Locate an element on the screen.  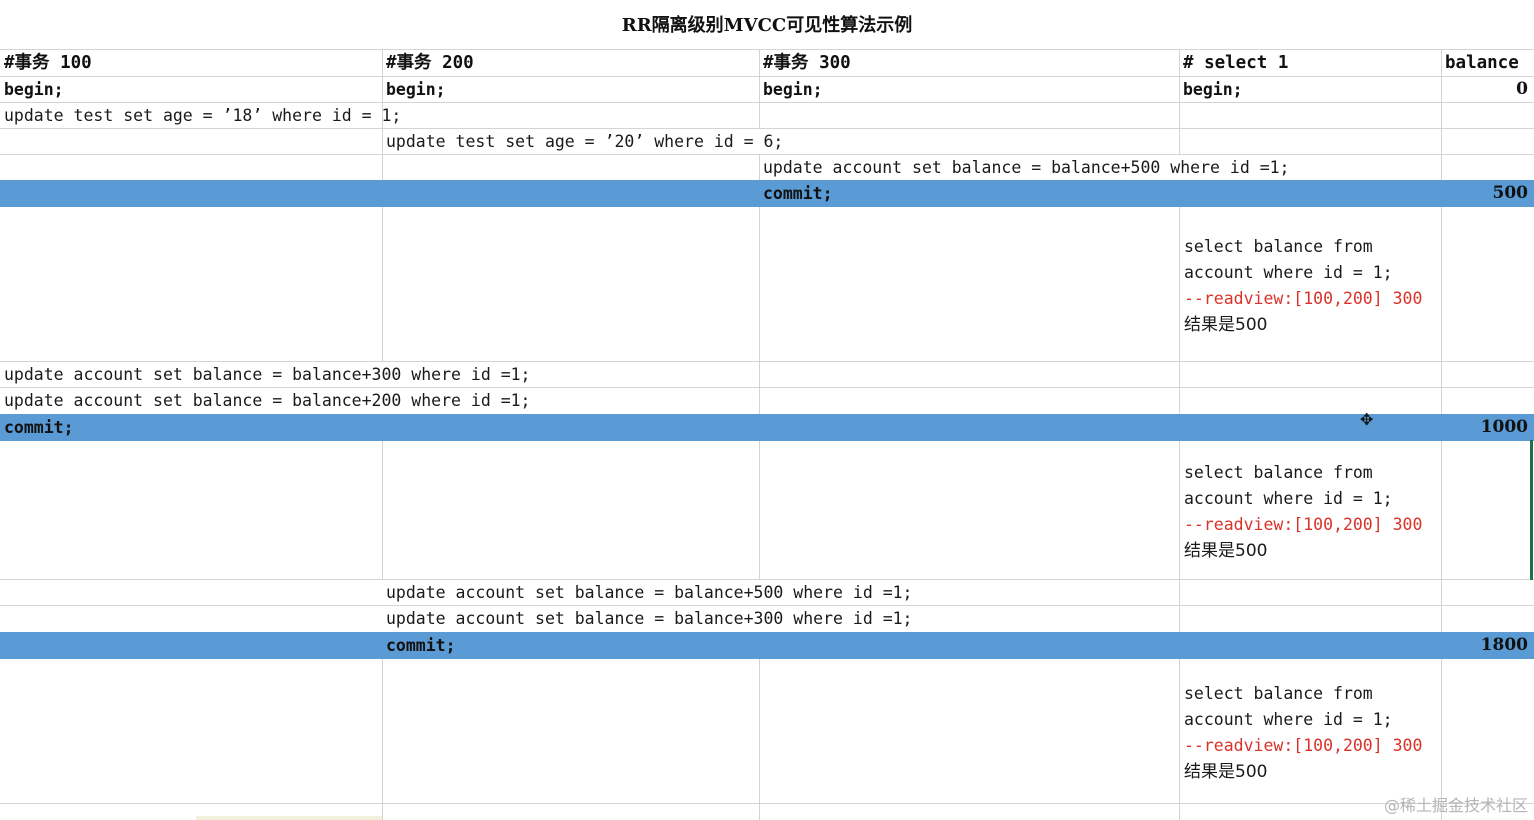
balance-cell-initial: 0 is located at coordinates (1487, 89).